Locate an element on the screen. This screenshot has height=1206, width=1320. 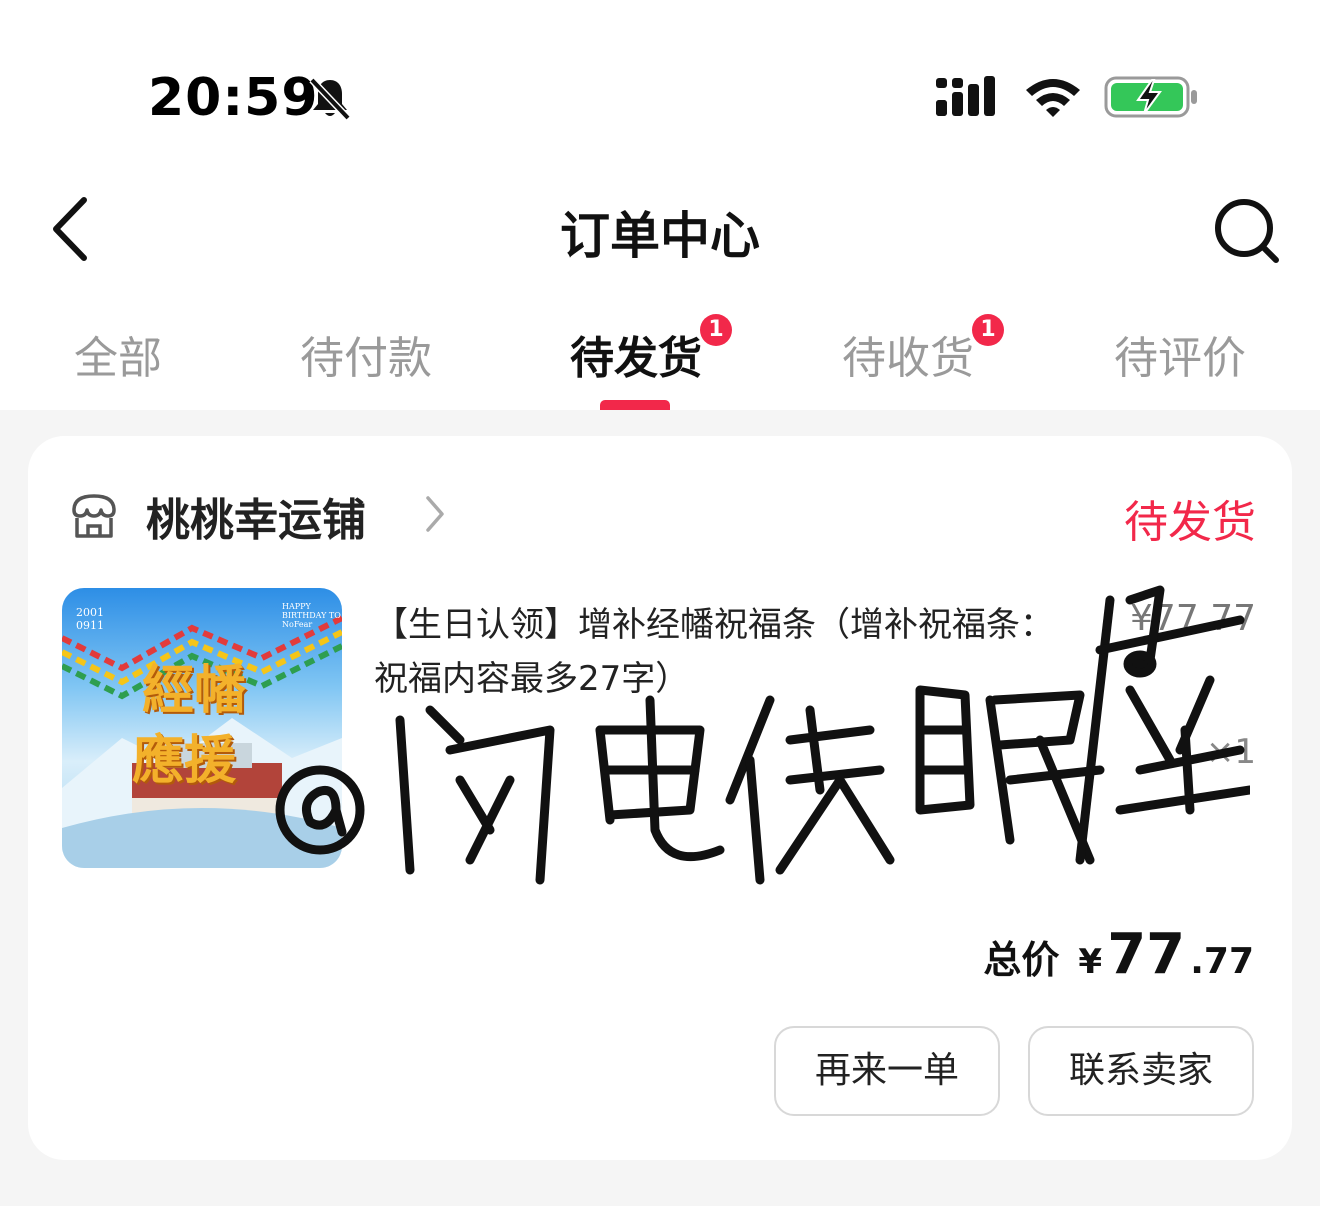
contact-seller-button: 联系卖家 is located at coordinates (1141, 1071).